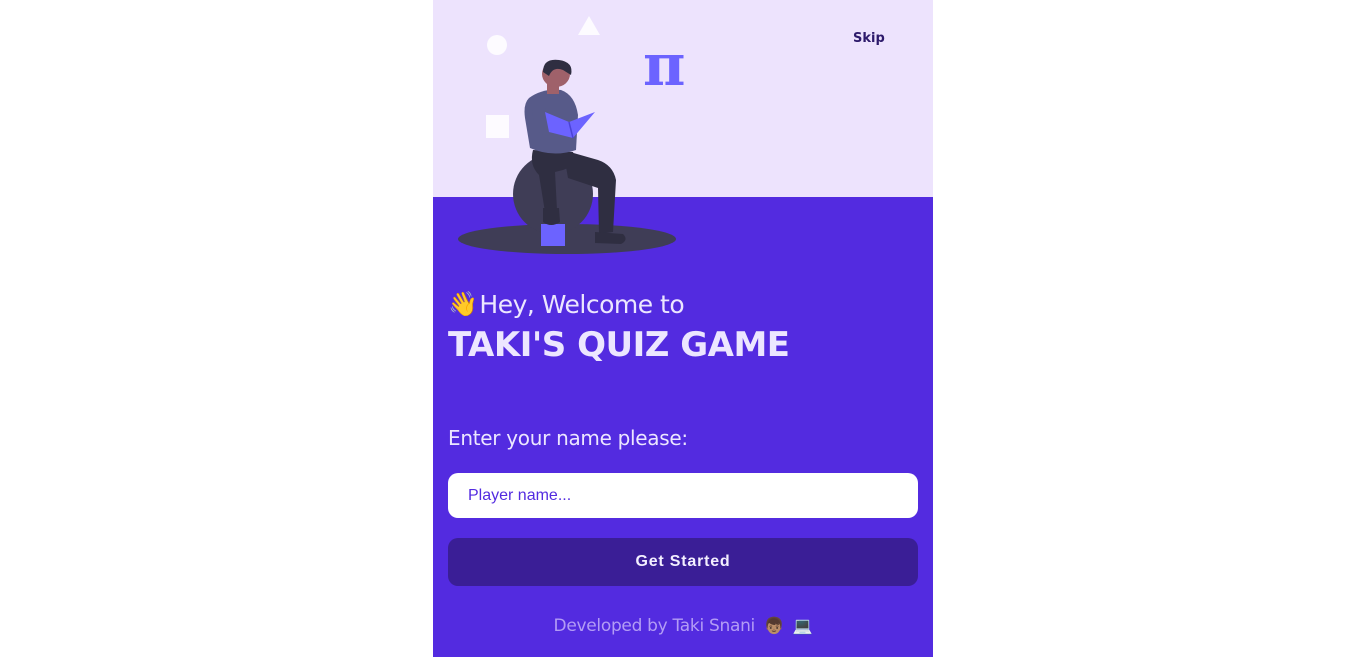 The width and height of the screenshot is (1366, 657). Describe the element at coordinates (553, 235) in the screenshot. I see `small-box` at that location.